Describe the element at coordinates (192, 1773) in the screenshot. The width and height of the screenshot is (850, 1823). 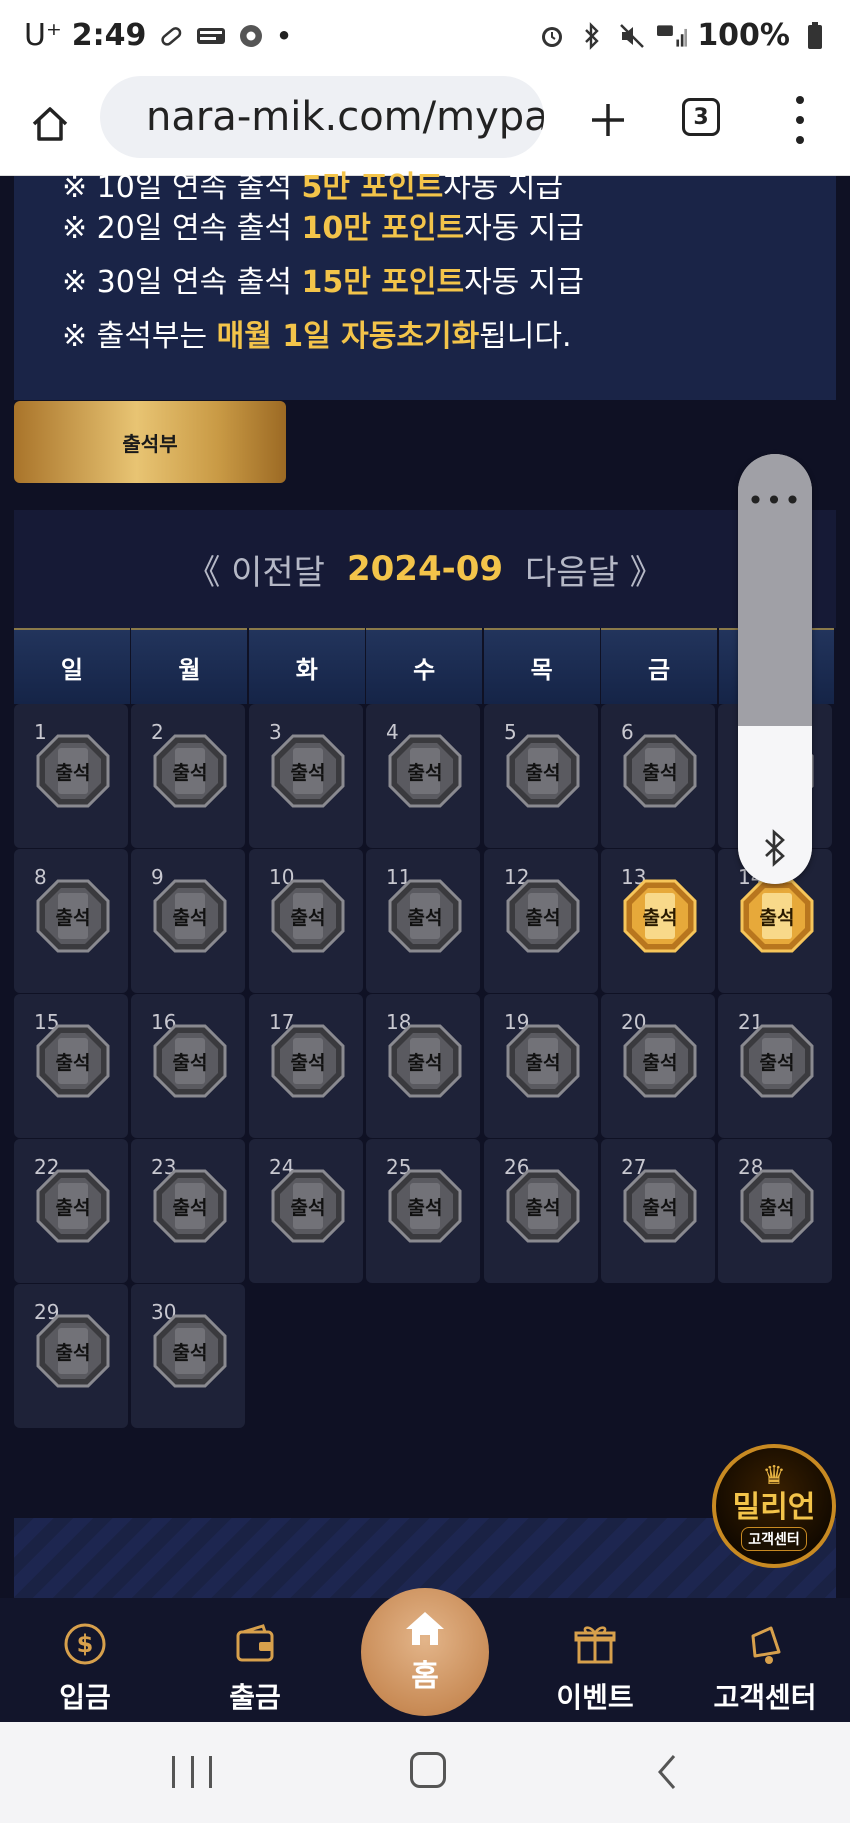
I see `recents-button` at that location.